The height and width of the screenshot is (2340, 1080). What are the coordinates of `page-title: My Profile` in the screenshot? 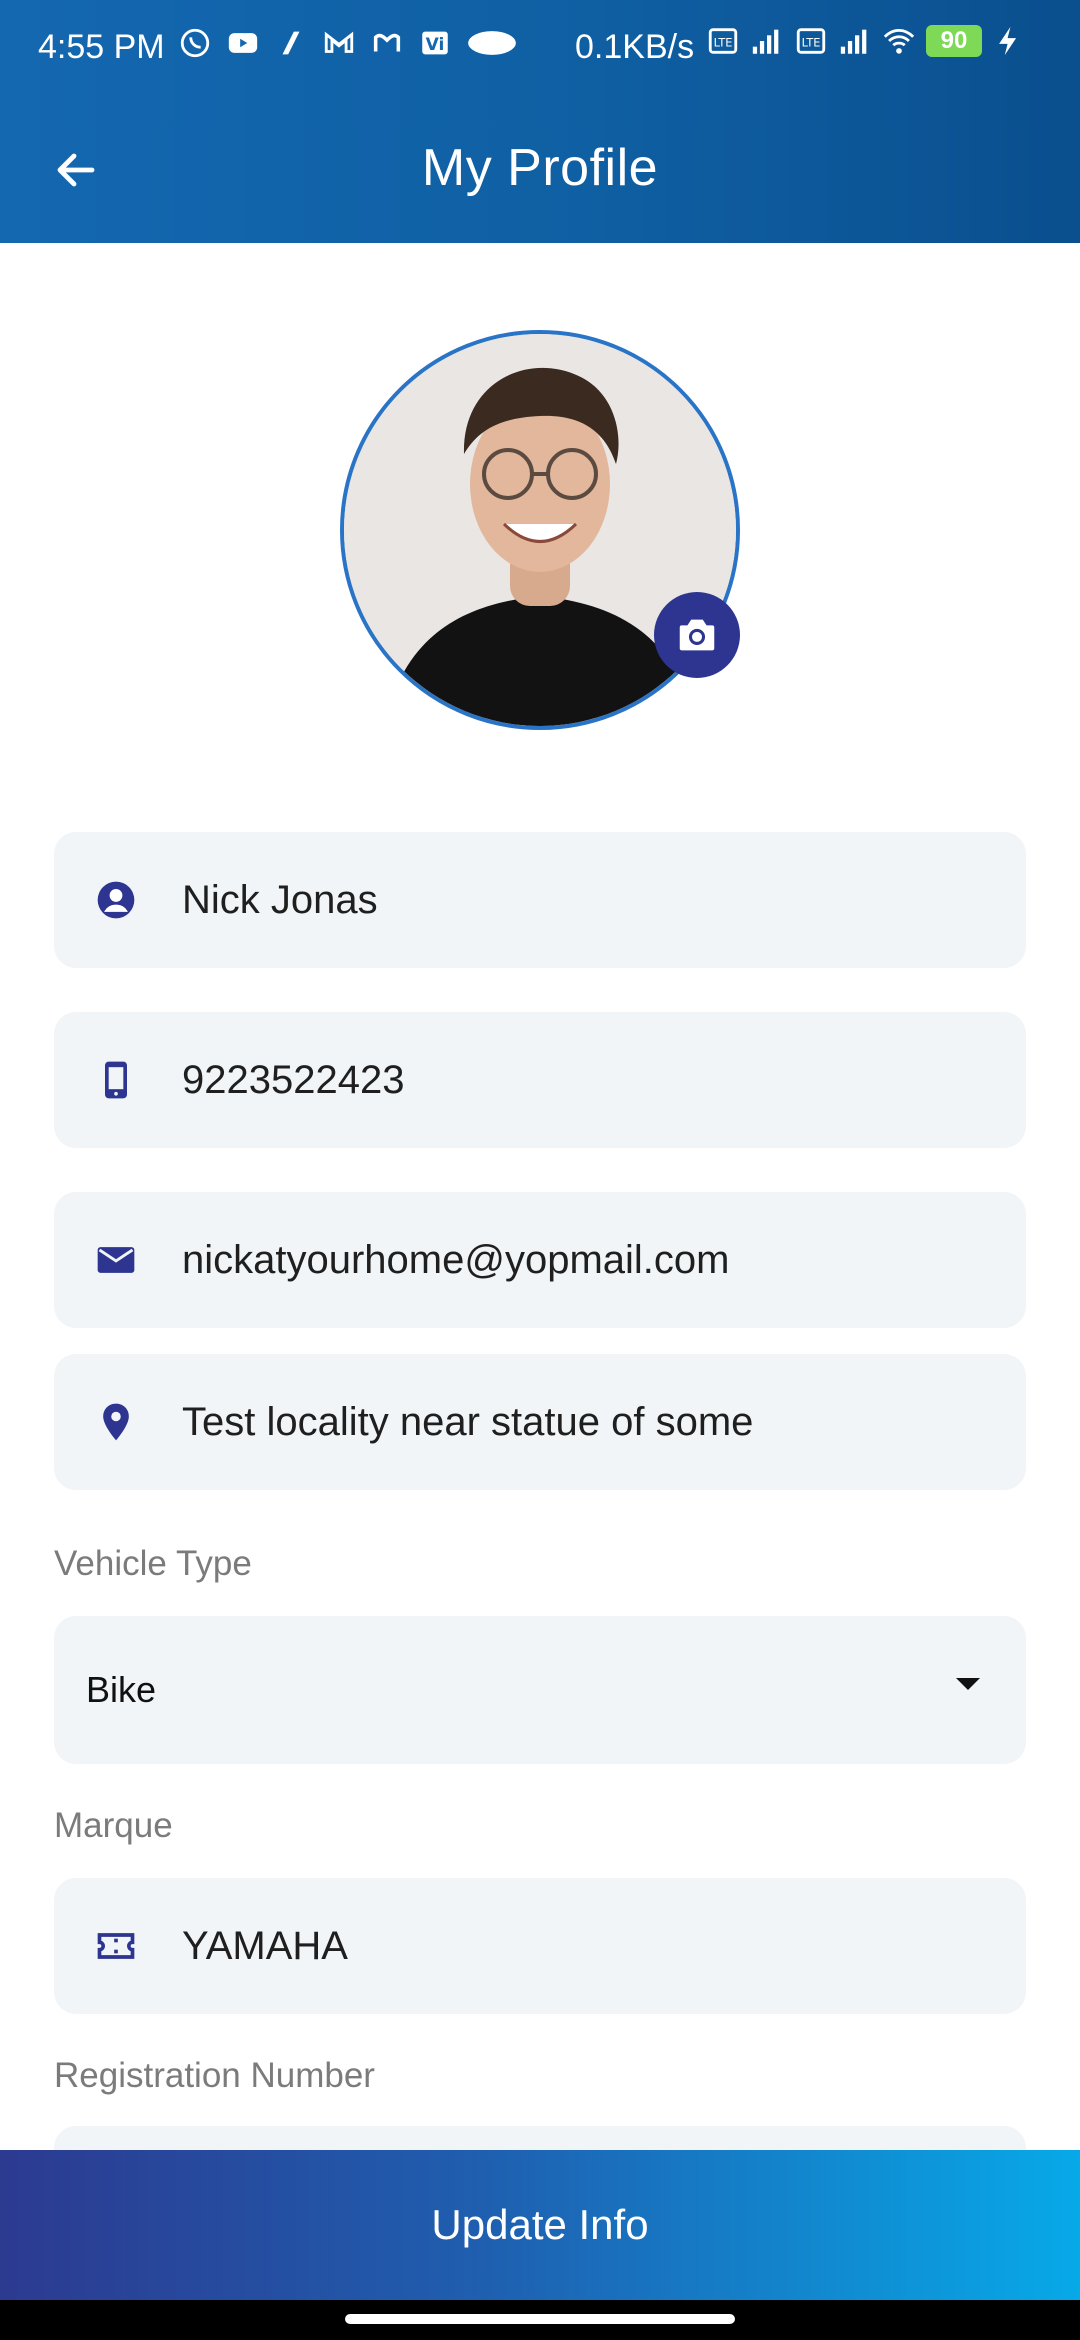 It's located at (540, 168).